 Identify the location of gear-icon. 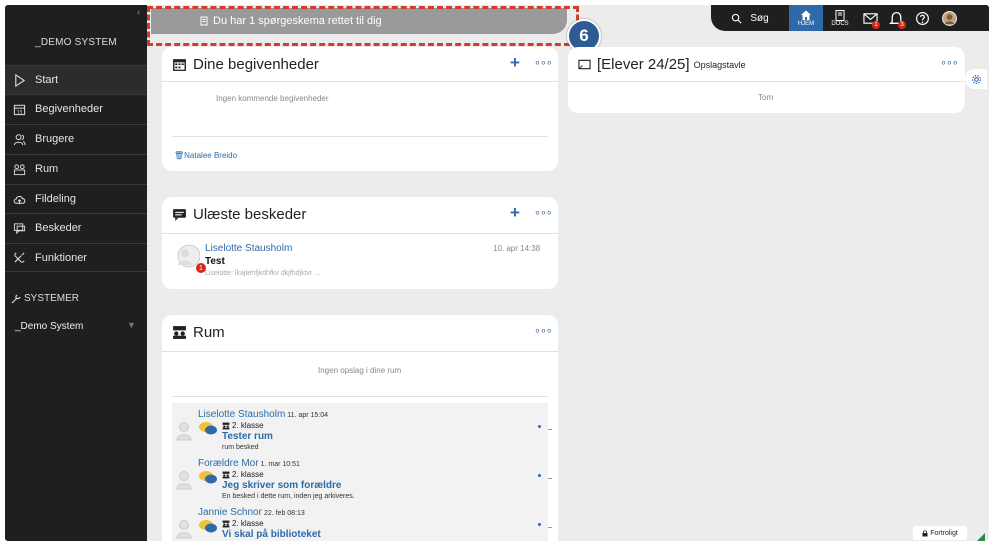
(976, 79).